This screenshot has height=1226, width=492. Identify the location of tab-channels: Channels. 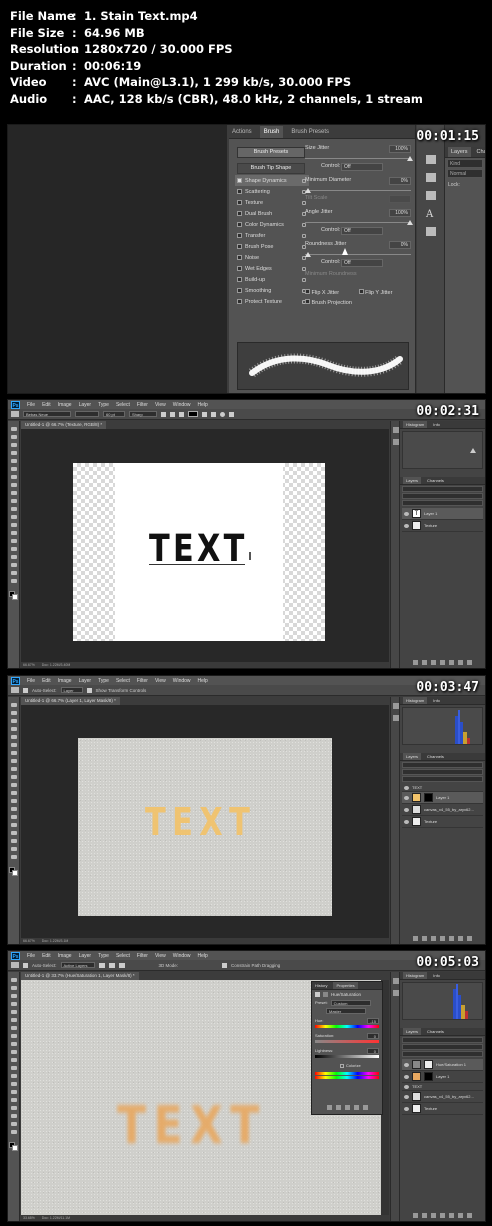
(435, 480).